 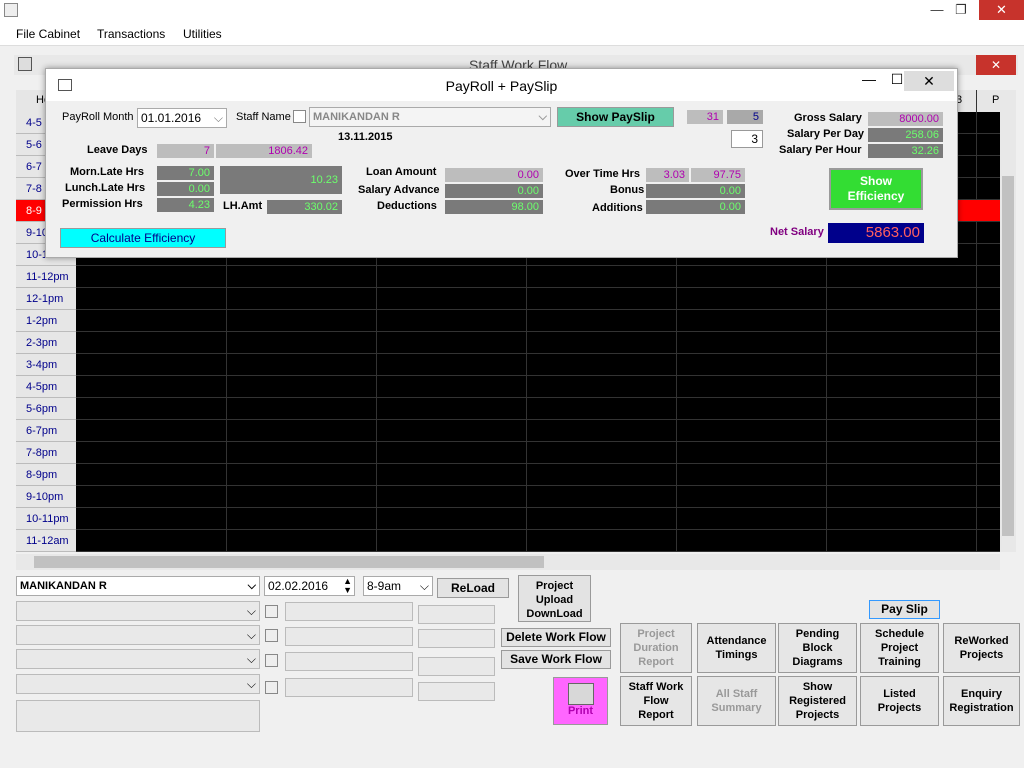 What do you see at coordinates (899, 648) in the screenshot?
I see `schedule-project-training-tile: Schedule Project Training` at bounding box center [899, 648].